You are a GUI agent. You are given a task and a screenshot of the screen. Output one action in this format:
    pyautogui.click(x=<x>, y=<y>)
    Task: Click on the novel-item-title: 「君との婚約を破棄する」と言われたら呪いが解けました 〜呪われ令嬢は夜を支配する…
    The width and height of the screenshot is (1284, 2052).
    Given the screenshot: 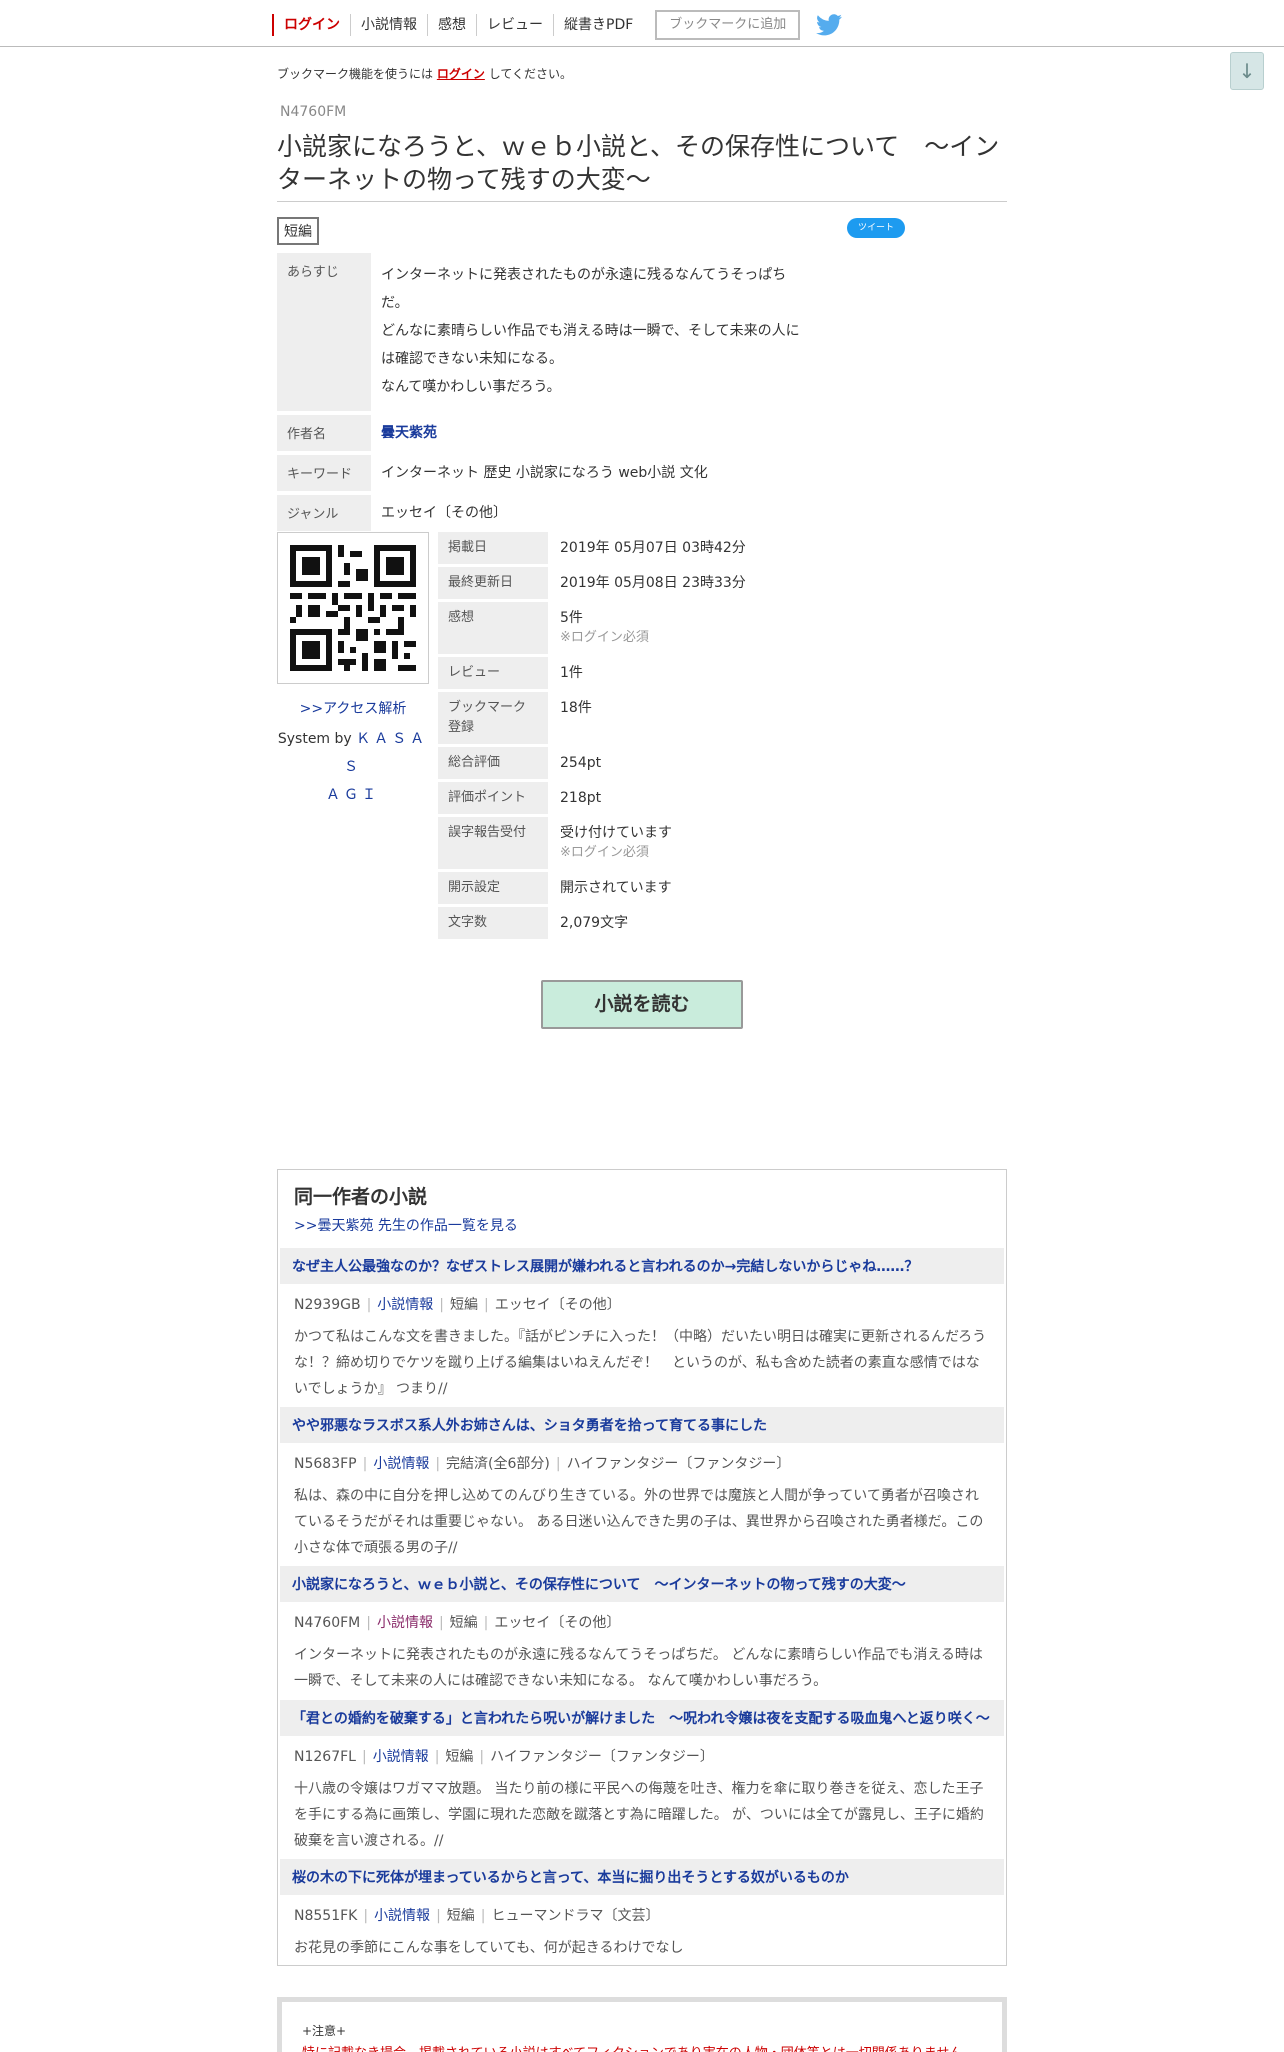 What is the action you would take?
    pyautogui.click(x=642, y=1718)
    